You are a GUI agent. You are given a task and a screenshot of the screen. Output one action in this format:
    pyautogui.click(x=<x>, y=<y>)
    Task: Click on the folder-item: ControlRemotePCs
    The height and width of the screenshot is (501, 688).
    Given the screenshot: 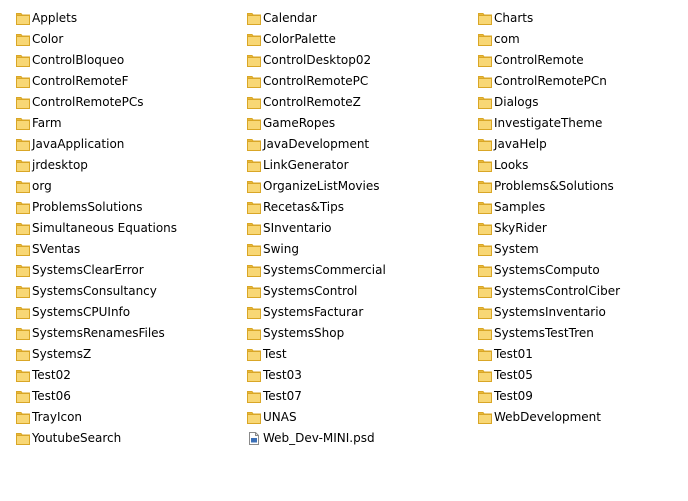 What is the action you would take?
    pyautogui.click(x=115, y=102)
    